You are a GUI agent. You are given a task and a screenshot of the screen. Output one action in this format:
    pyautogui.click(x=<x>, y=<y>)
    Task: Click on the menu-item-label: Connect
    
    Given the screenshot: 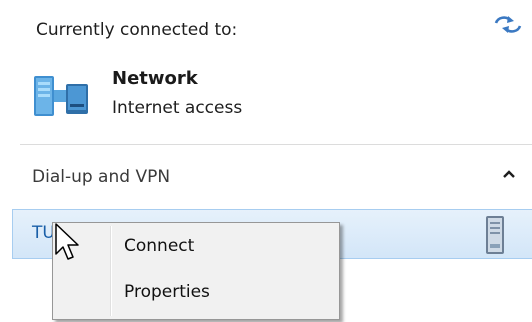 What is the action you would take?
    pyautogui.click(x=159, y=246)
    